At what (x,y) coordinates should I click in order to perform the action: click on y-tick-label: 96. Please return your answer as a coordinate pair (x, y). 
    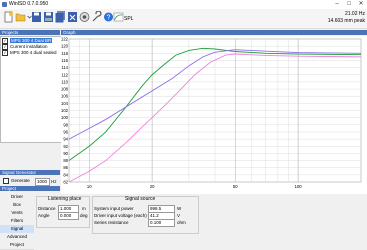
    Looking at the image, I should click on (65, 131).